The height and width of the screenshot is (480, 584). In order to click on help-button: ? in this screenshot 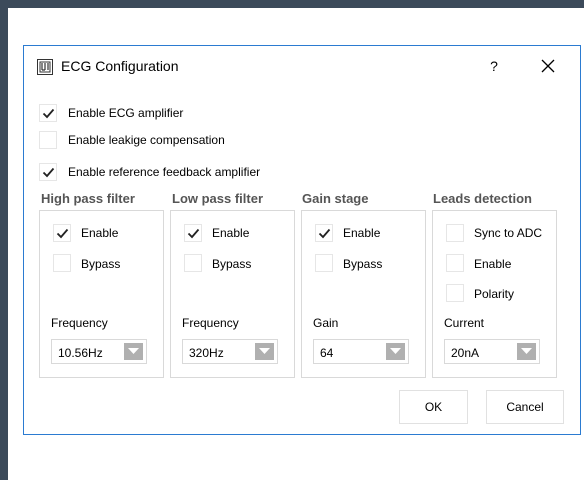, I will do `click(494, 66)`.